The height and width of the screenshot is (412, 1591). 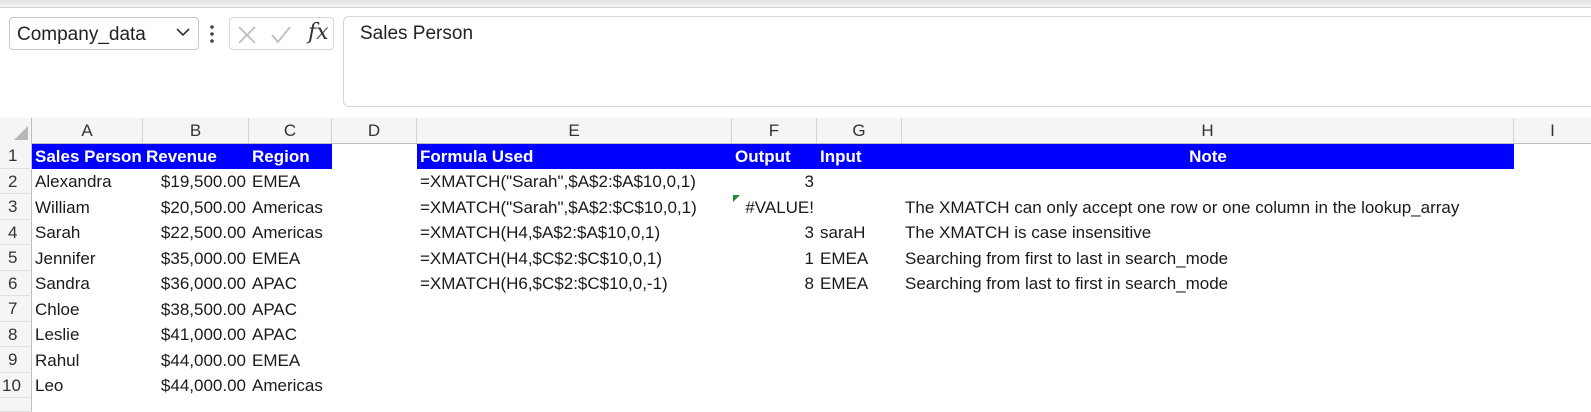 What do you see at coordinates (290, 309) in the screenshot?
I see `cell-c7: APAC` at bounding box center [290, 309].